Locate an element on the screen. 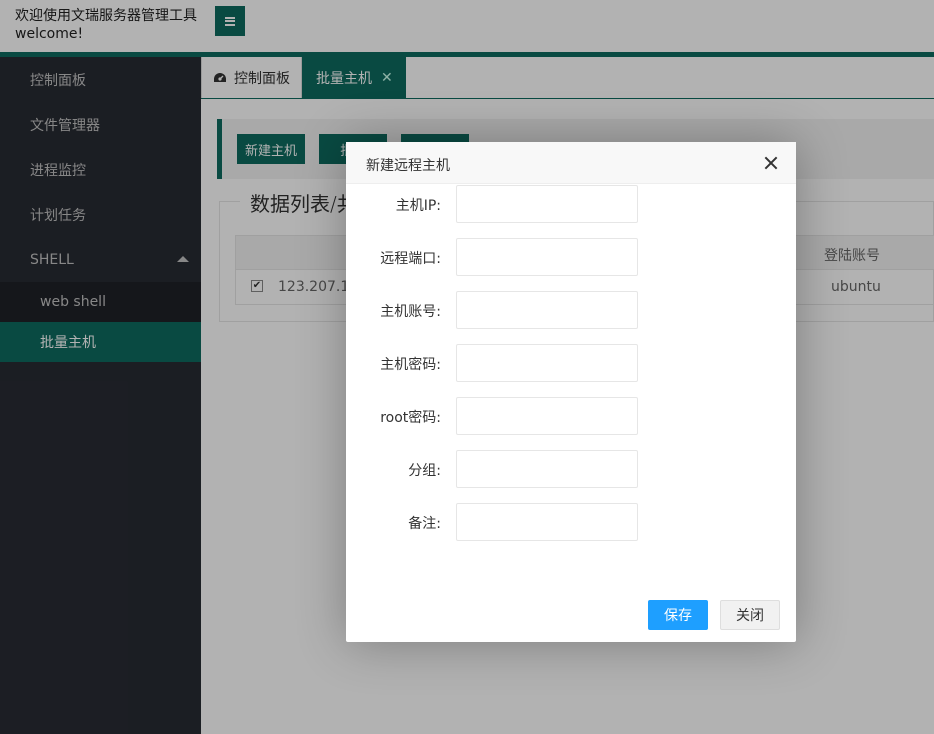 This screenshot has height=734, width=934. close-button: 关闭 is located at coordinates (750, 615).